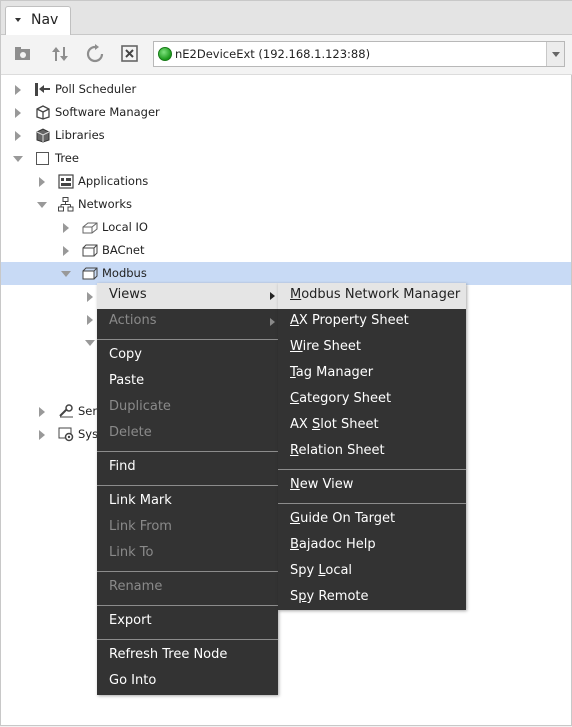 The image size is (572, 727). Describe the element at coordinates (372, 348) in the screenshot. I see `submenu-item-wire-sheet: Wire Sheet` at that location.